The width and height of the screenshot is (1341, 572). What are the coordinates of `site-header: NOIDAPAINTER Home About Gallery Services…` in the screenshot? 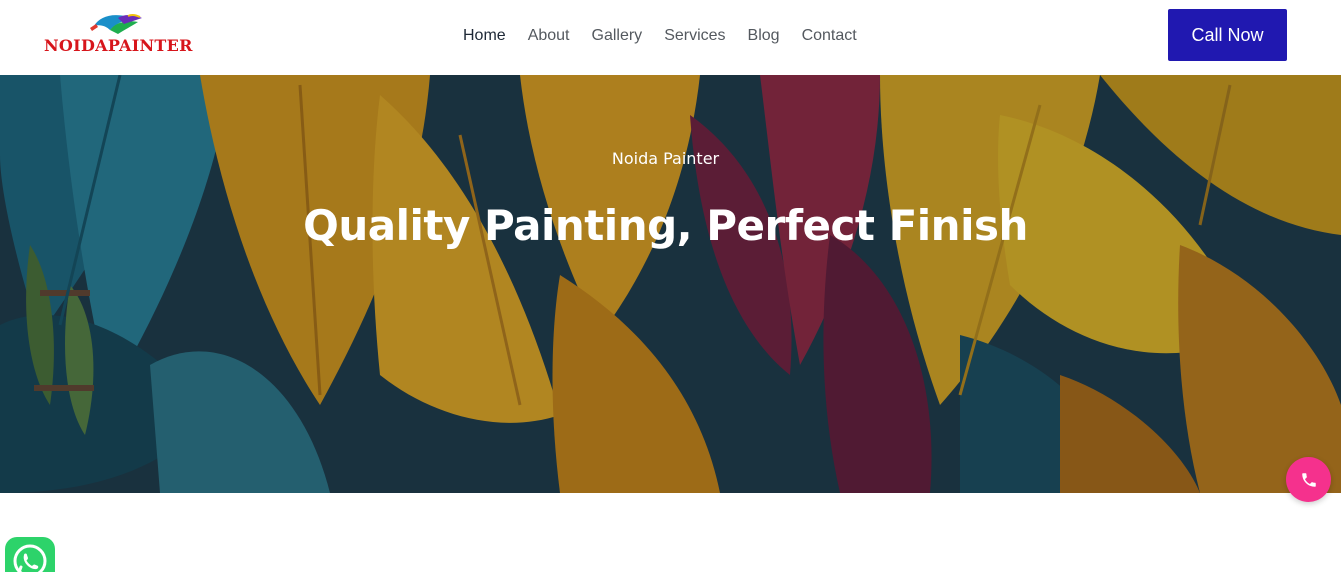 It's located at (670, 37).